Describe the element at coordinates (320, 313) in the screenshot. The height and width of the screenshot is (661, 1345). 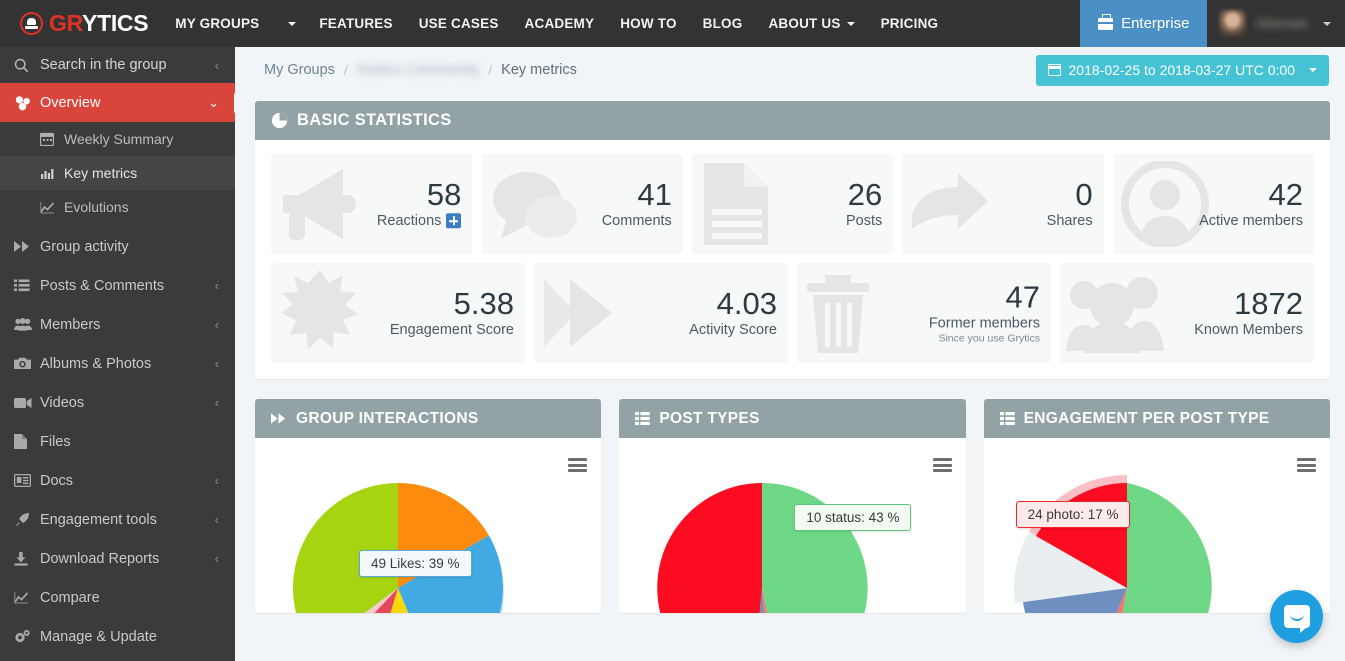
I see `burst-icon` at that location.